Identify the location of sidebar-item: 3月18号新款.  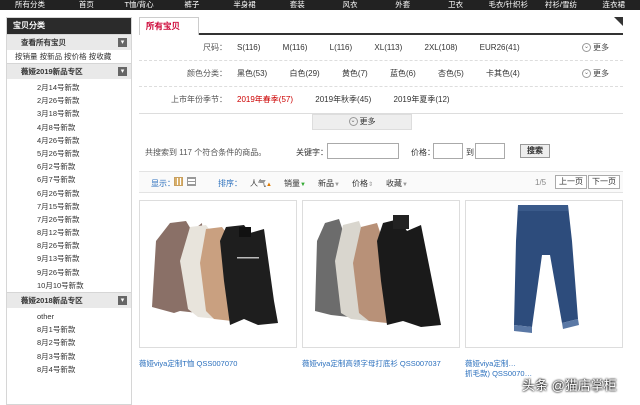
(69, 113).